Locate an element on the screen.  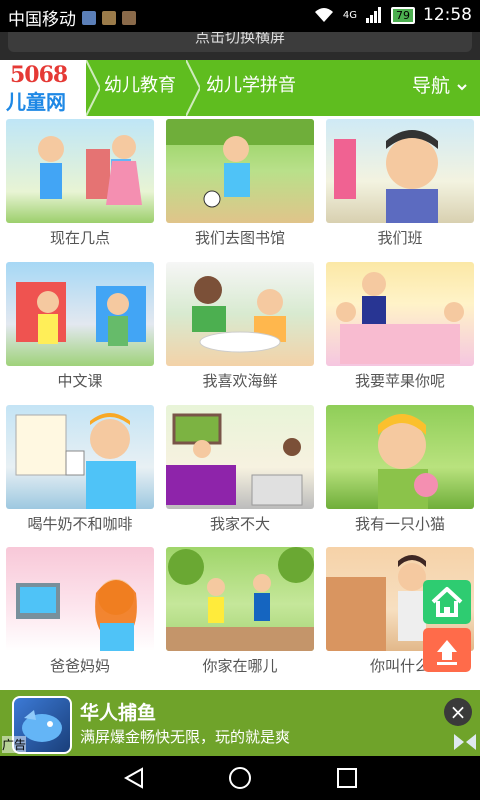
back-icon is located at coordinates (134, 778).